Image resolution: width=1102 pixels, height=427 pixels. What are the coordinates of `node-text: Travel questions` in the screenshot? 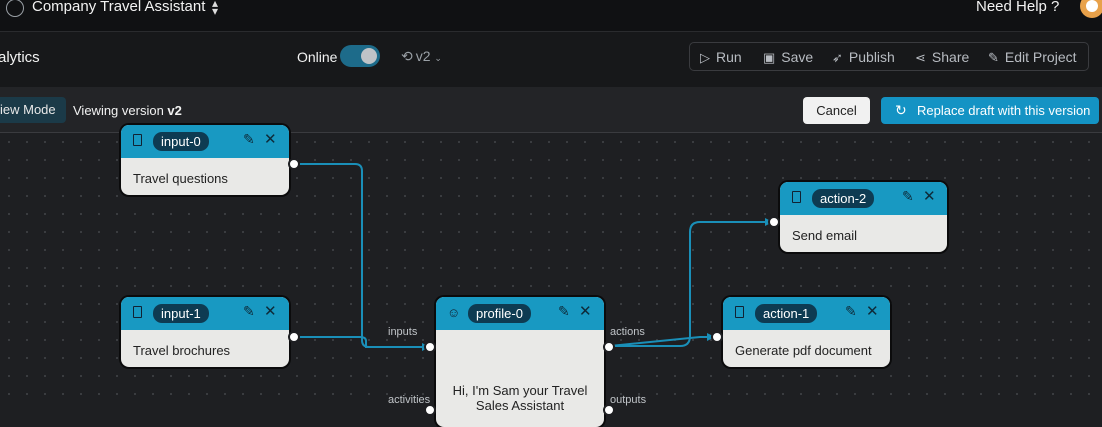 It's located at (180, 178).